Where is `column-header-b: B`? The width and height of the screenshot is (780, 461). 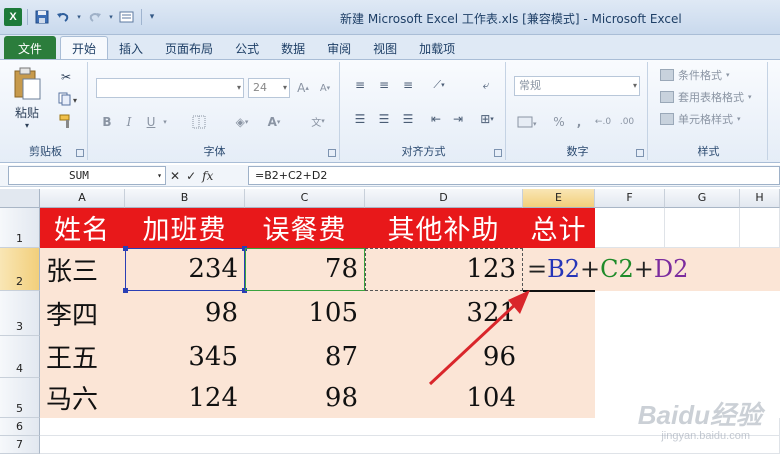
column-header-b: B is located at coordinates (185, 198).